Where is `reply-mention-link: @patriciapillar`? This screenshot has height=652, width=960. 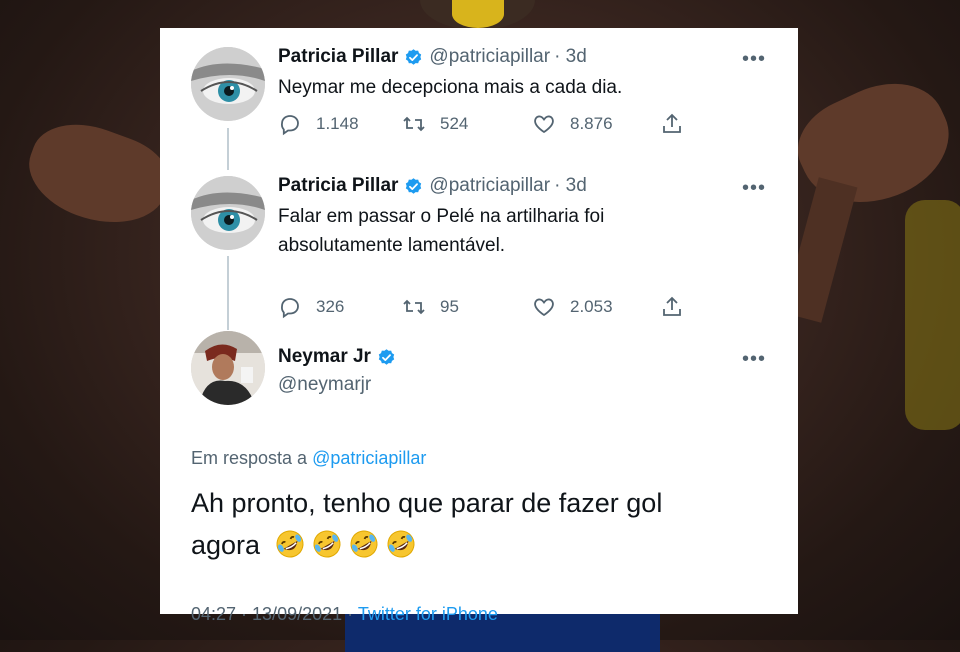
reply-mention-link: @patriciapillar is located at coordinates (369, 458).